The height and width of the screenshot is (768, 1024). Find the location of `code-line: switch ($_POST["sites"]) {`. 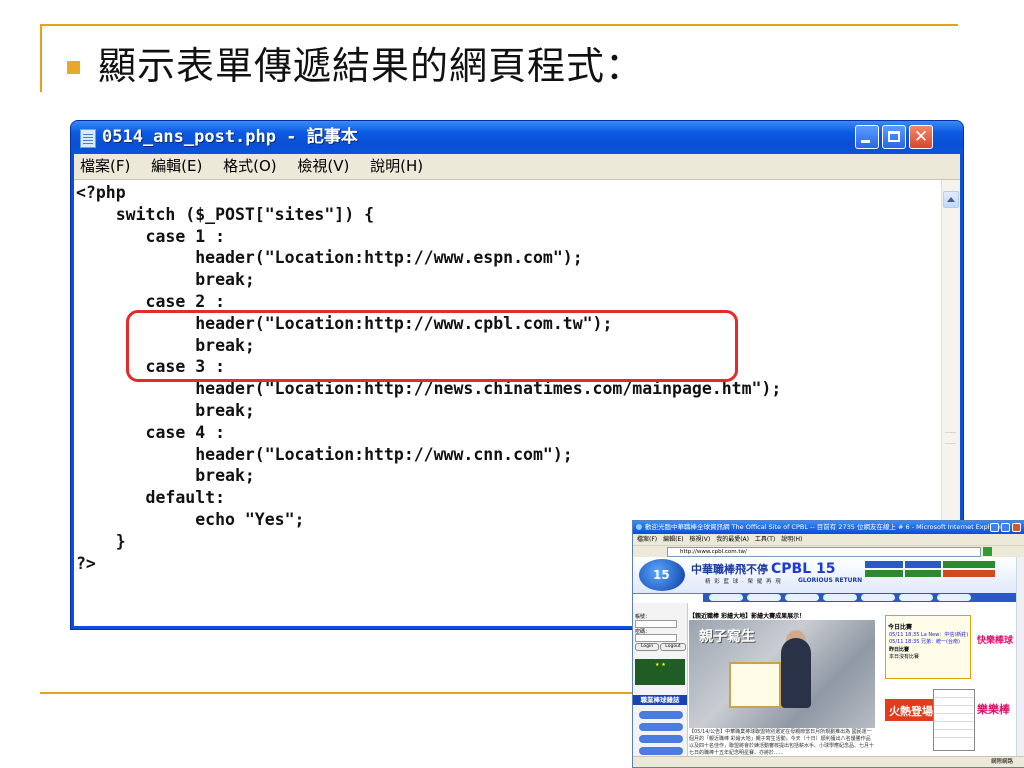

code-line: switch ($_POST["sites"]) { is located at coordinates (428, 215).